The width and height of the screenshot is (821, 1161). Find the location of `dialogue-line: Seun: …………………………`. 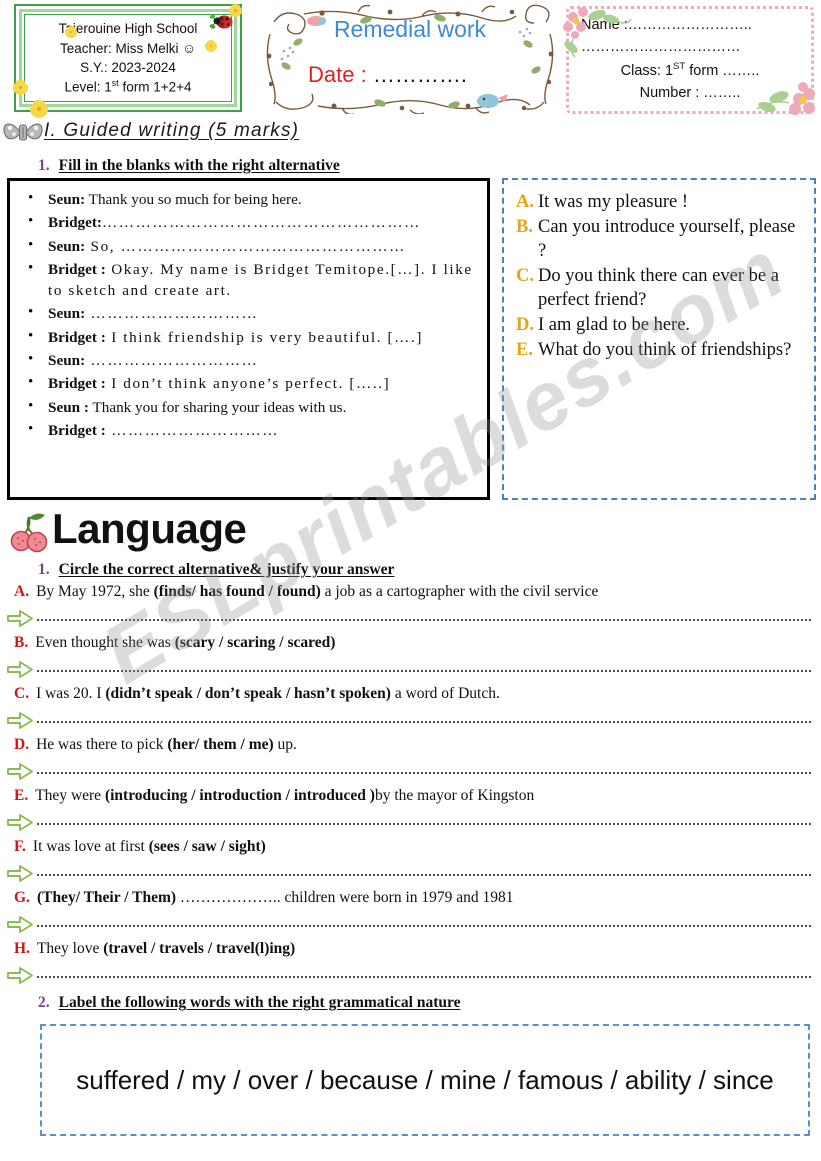

dialogue-line: Seun: ………………………… is located at coordinates (248, 313).